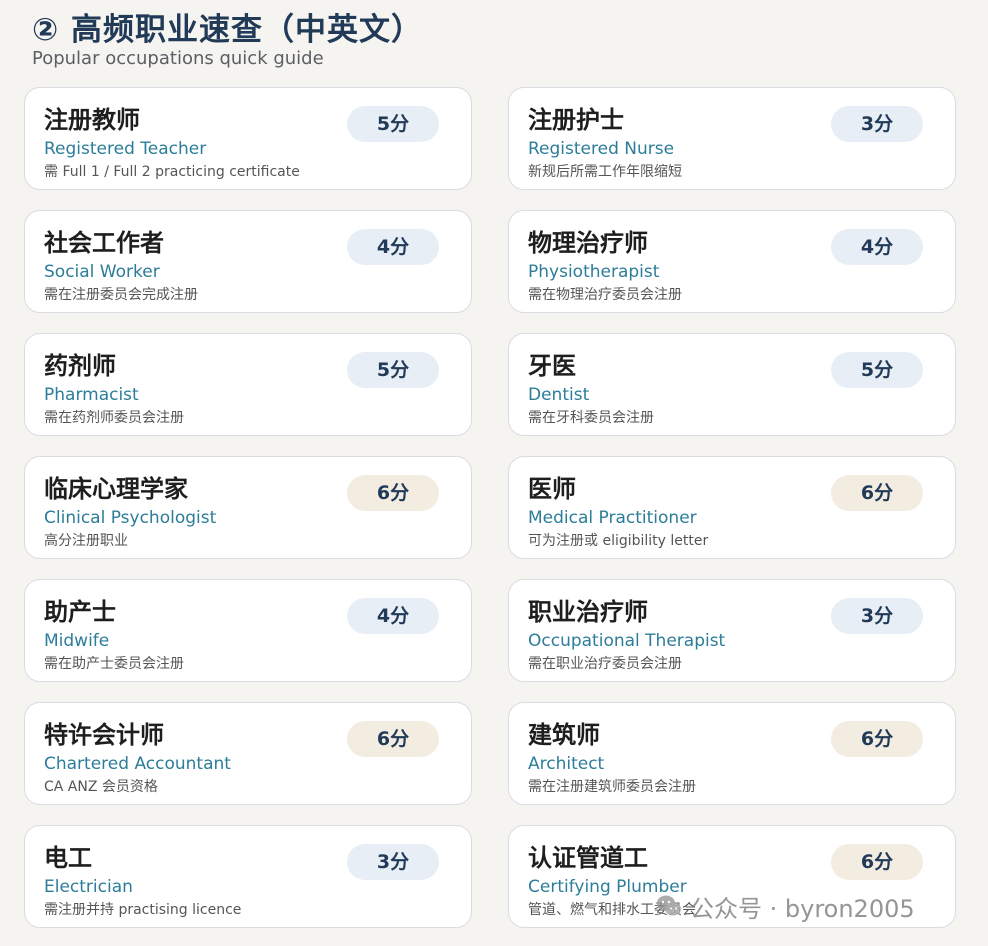  What do you see at coordinates (130, 518) in the screenshot?
I see `occupation-name-en: Clinical Psychologist` at bounding box center [130, 518].